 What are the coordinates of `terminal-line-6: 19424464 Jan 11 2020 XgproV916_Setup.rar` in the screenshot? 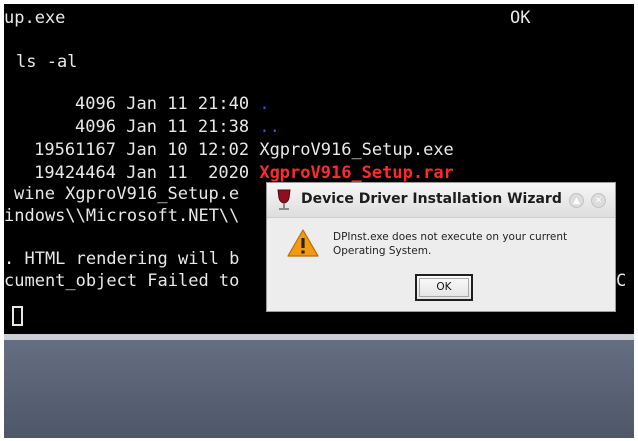 It's located at (229, 173).